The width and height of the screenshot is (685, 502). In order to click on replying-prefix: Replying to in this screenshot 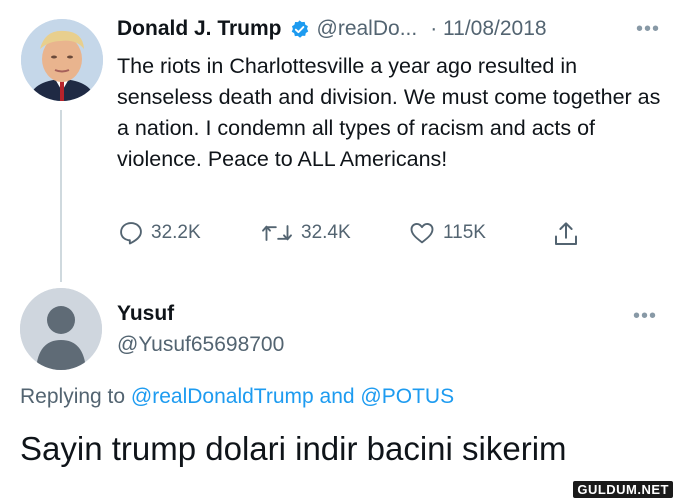, I will do `click(73, 396)`.